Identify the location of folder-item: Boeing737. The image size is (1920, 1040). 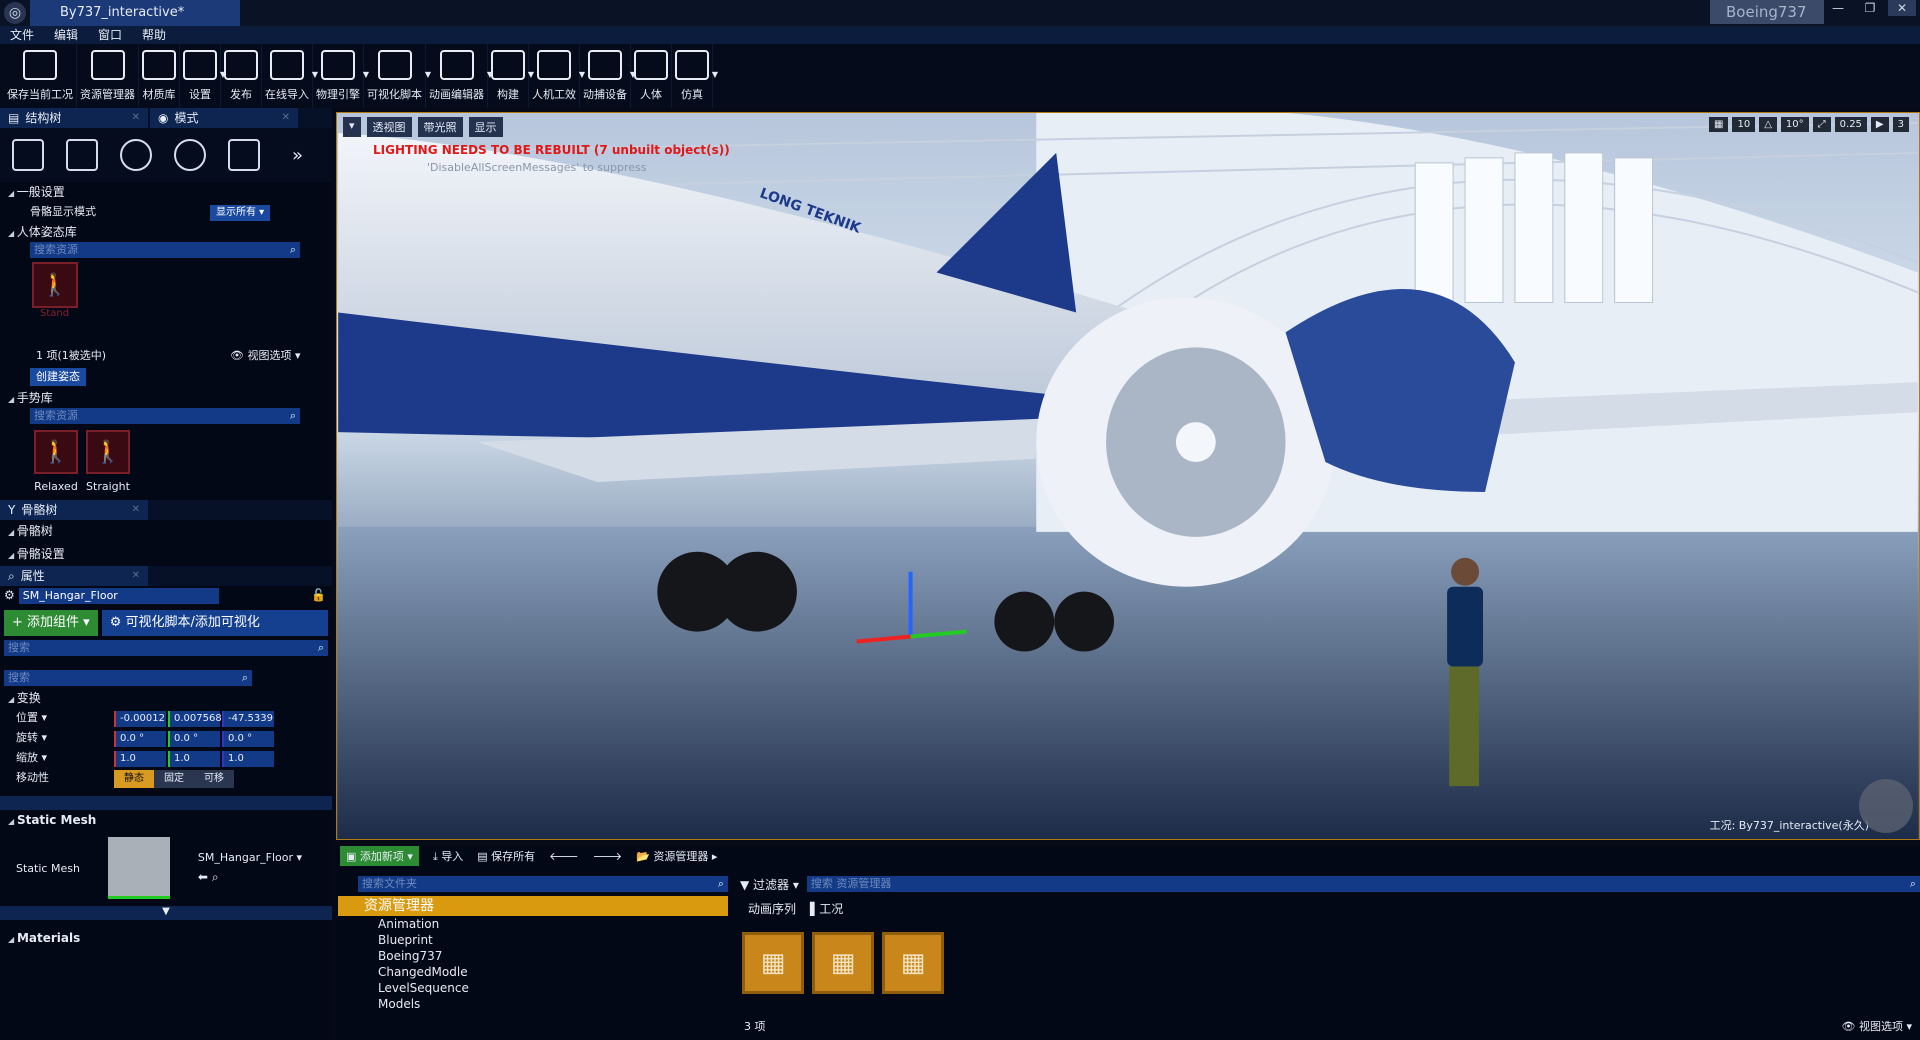
(533, 956).